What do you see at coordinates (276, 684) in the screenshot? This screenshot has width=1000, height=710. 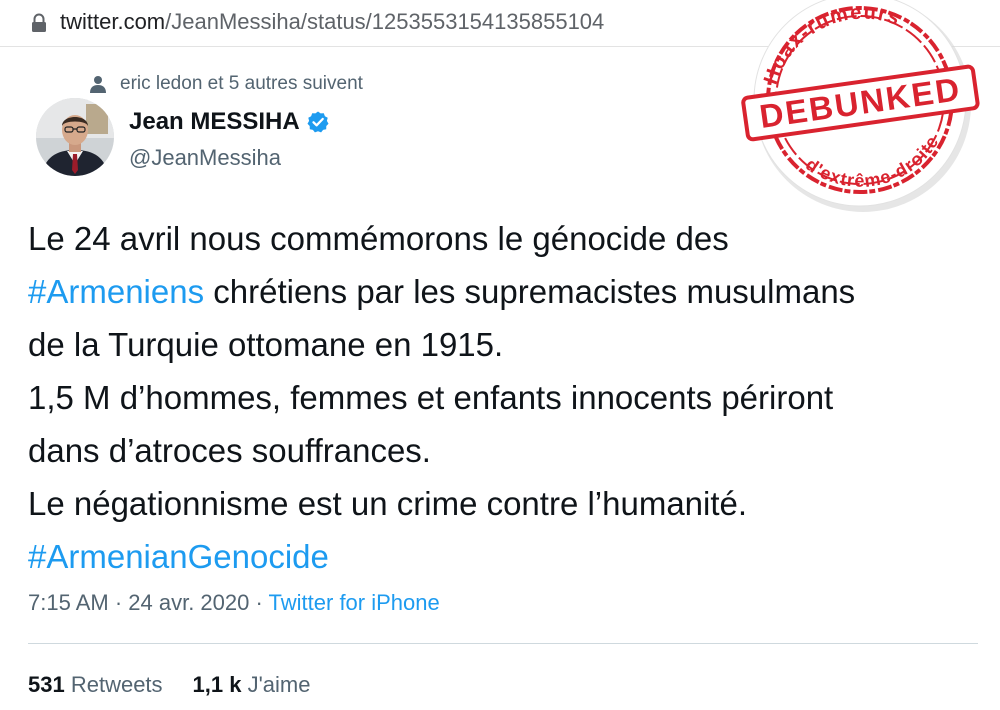 I see `likes-label: J'aime` at bounding box center [276, 684].